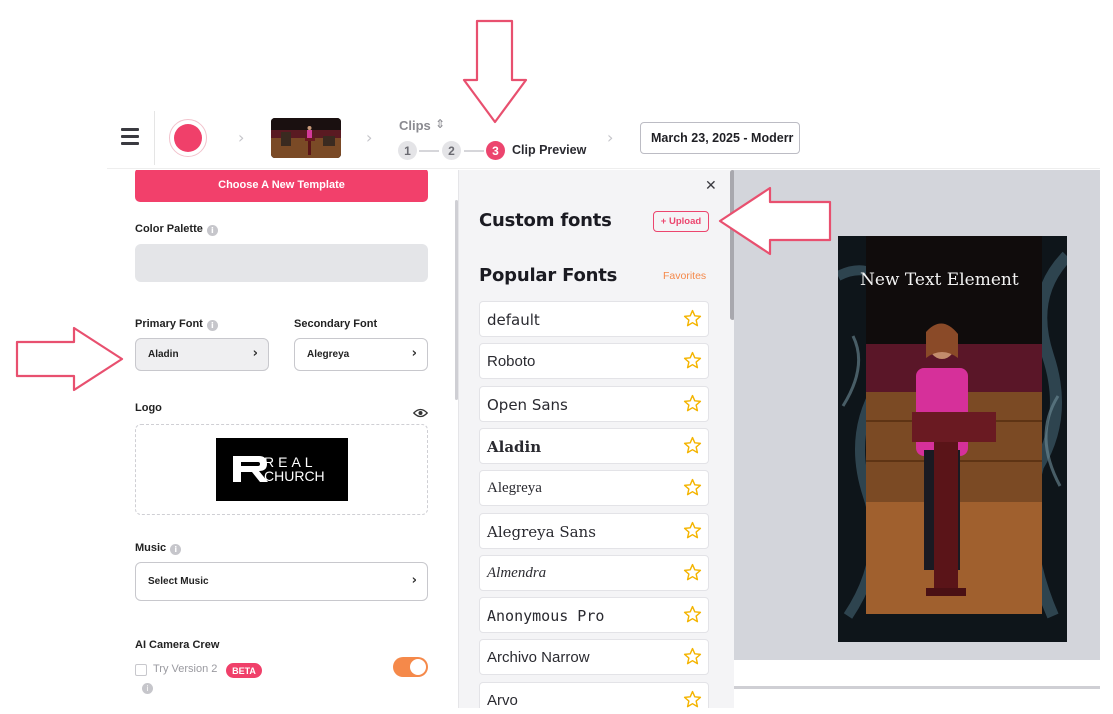 This screenshot has height=714, width=1113. What do you see at coordinates (594, 694) in the screenshot?
I see `font-option: Arvo` at bounding box center [594, 694].